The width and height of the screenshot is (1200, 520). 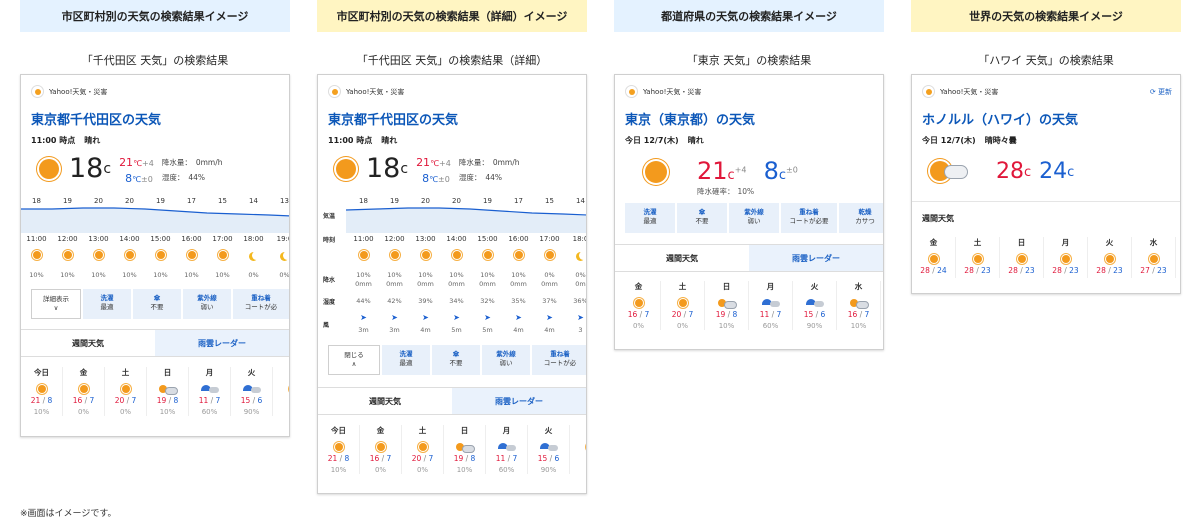 I want to click on week-low: 24, so click(x=942, y=270).